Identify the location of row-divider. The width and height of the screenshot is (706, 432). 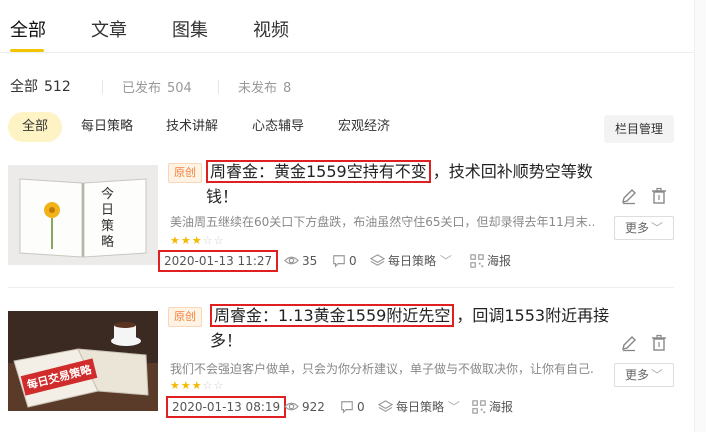
(341, 287).